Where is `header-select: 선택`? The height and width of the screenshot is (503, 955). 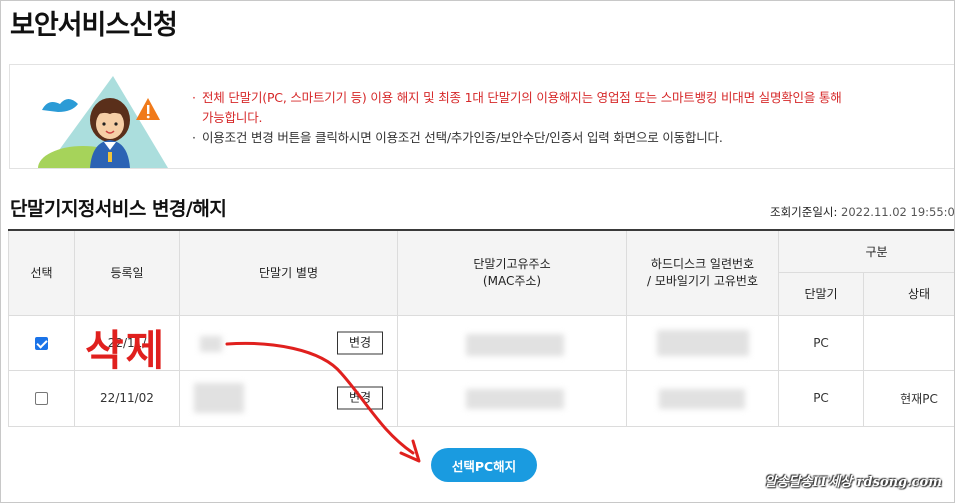
header-select: 선택 is located at coordinates (41, 272).